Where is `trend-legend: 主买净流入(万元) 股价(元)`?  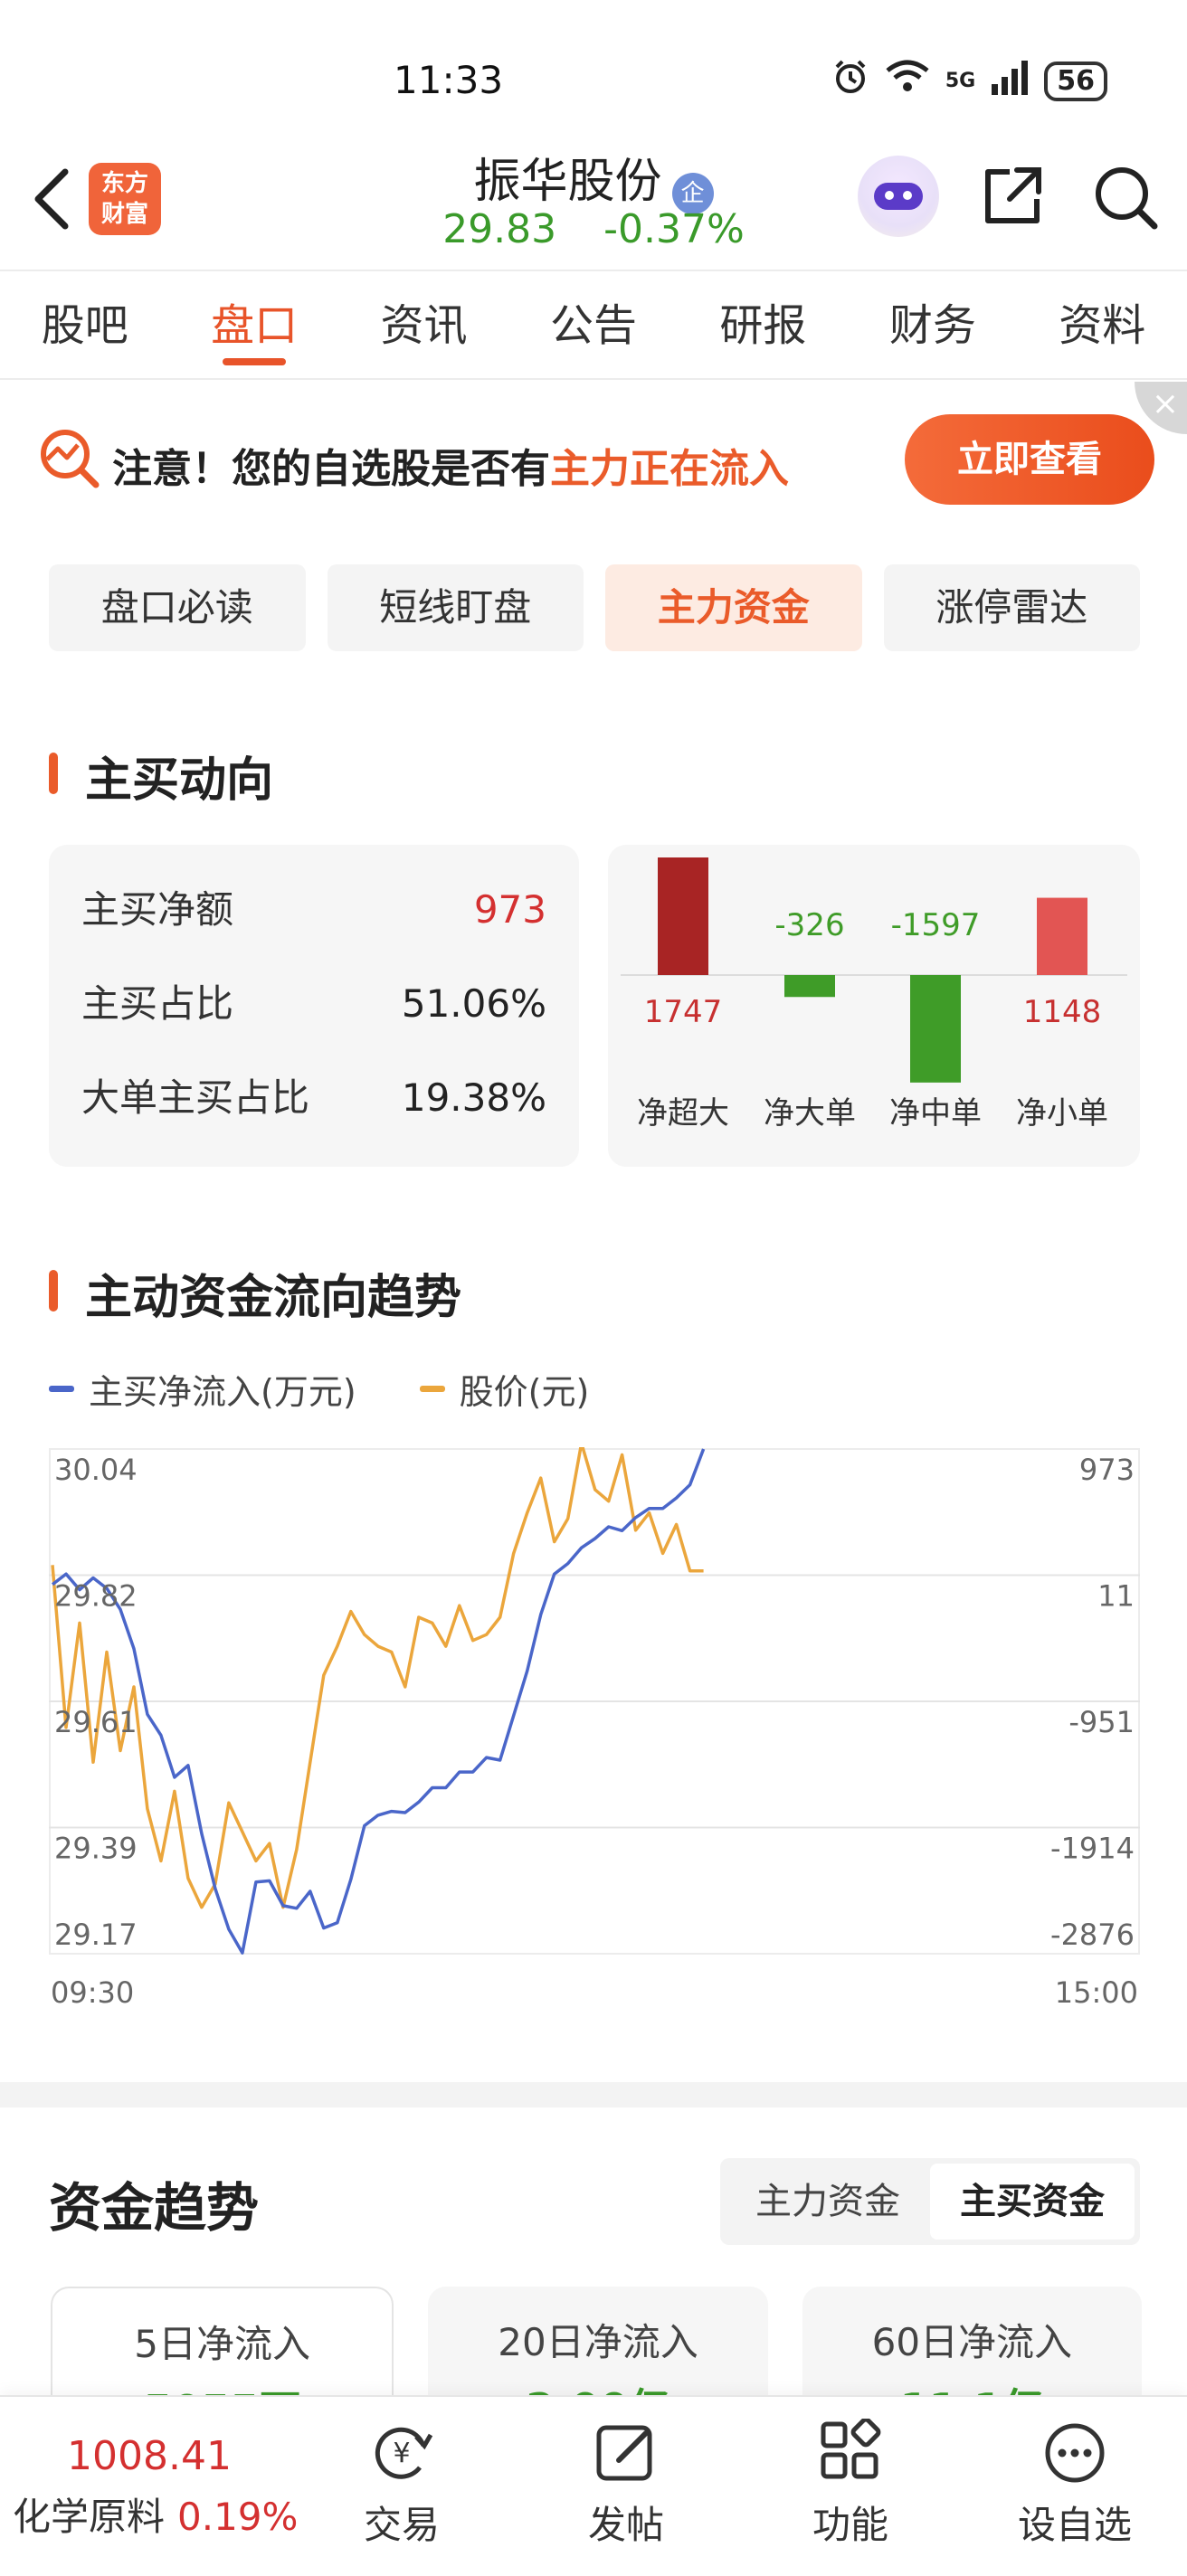 trend-legend: 主买净流入(万元) 股价(元) is located at coordinates (319, 1389).